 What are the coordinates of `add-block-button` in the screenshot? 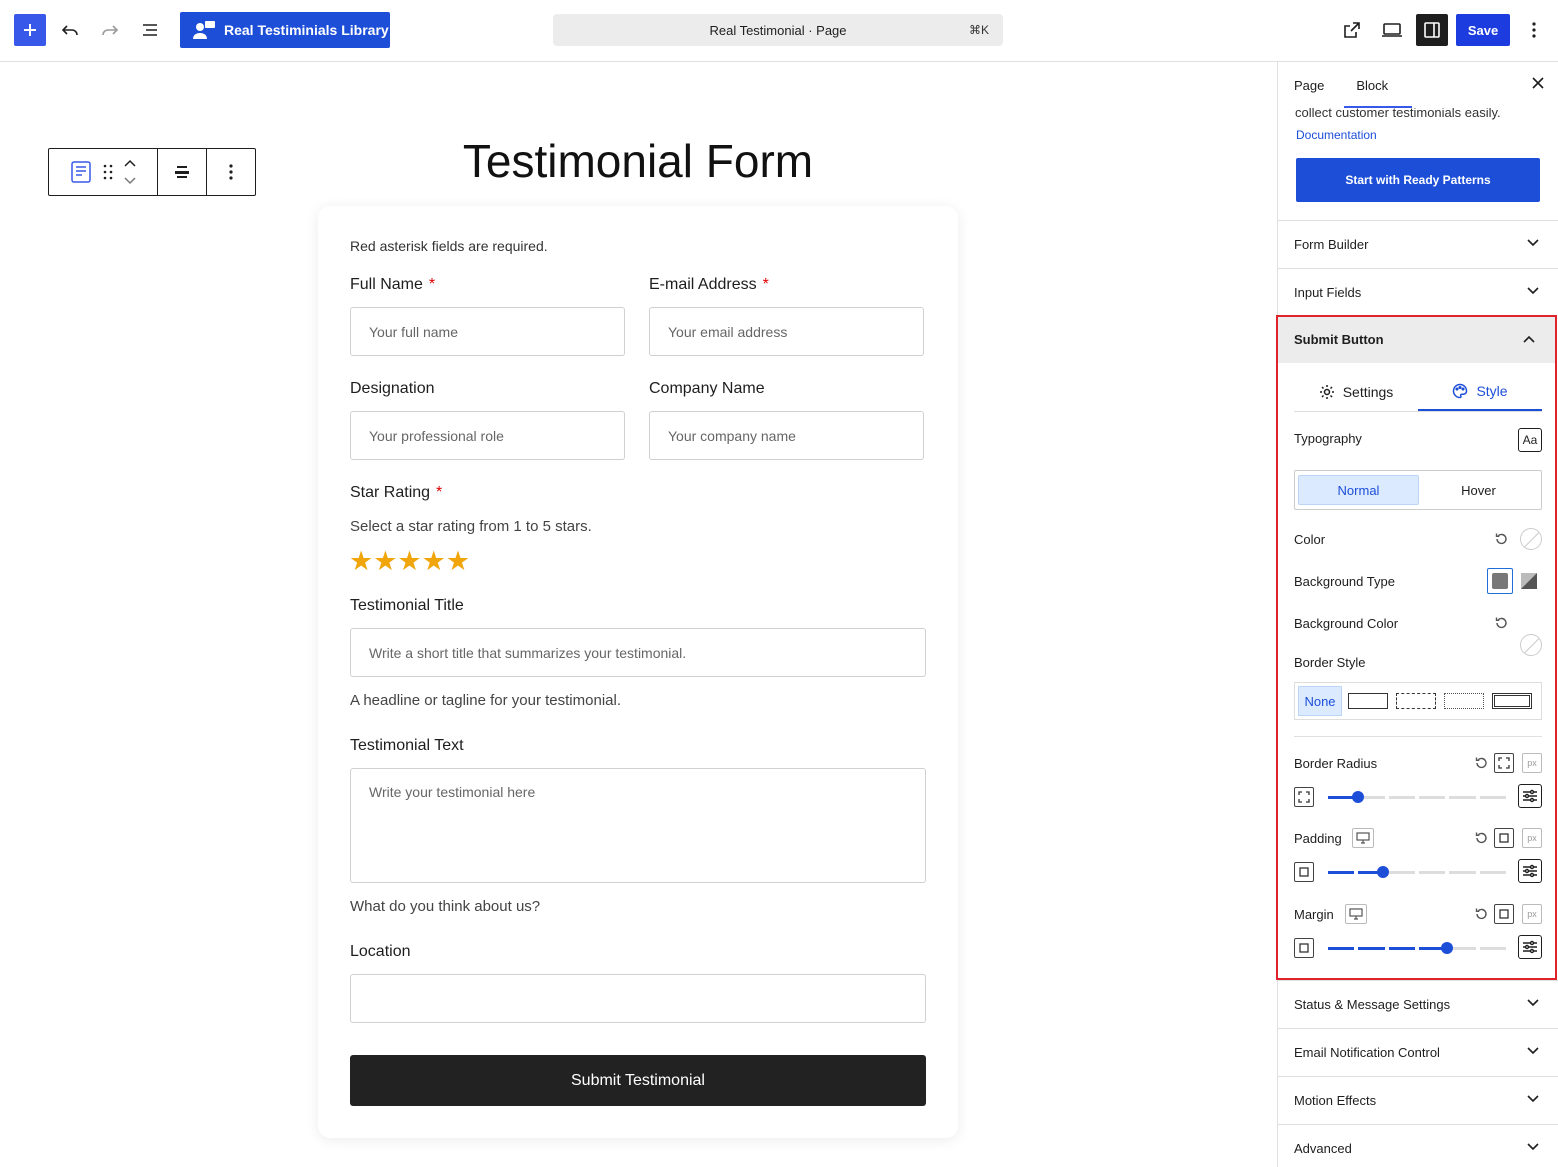 It's located at (30, 30).